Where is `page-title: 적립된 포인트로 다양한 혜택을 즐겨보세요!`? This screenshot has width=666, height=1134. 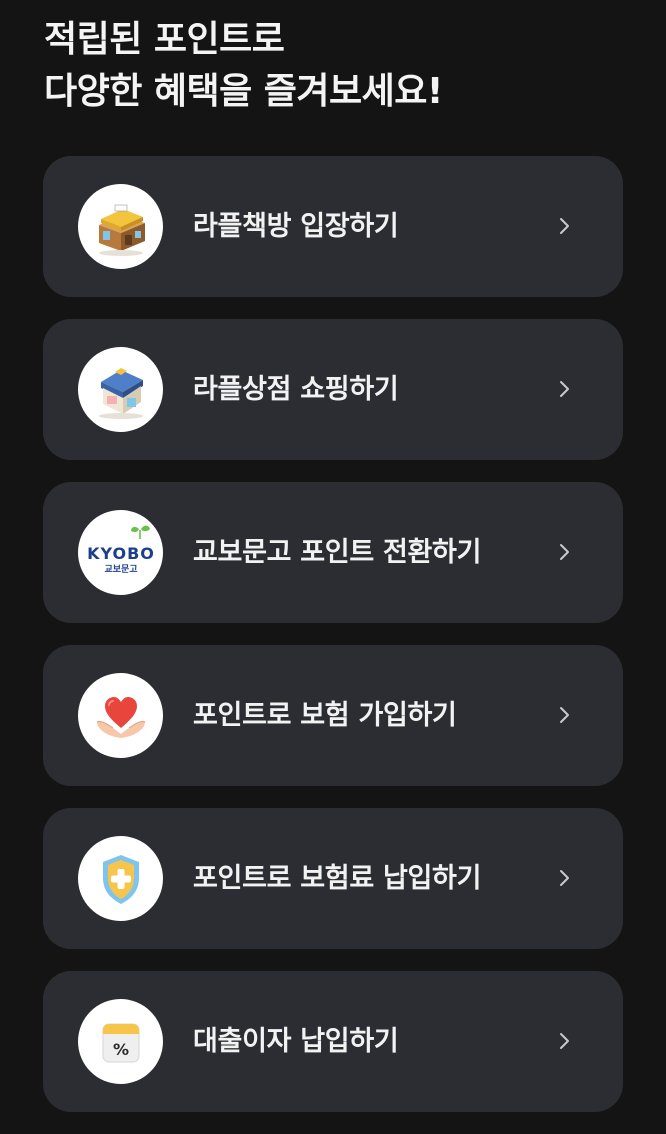
page-title: 적립된 포인트로 다양한 혜택을 즐겨보세요! is located at coordinates (243, 66).